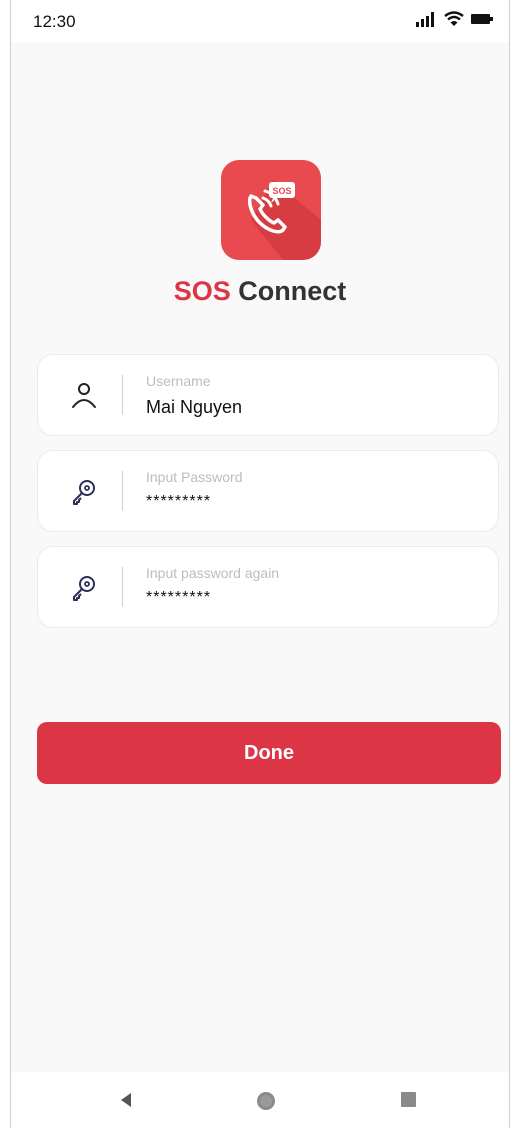 This screenshot has height=1128, width=510. I want to click on password-again-field: Input password again *********, so click(268, 587).